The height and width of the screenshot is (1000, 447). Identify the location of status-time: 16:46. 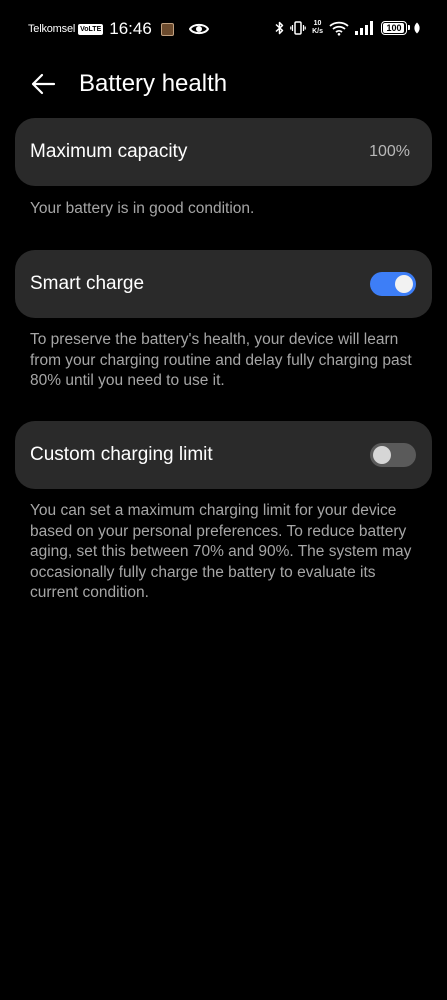
(130, 28).